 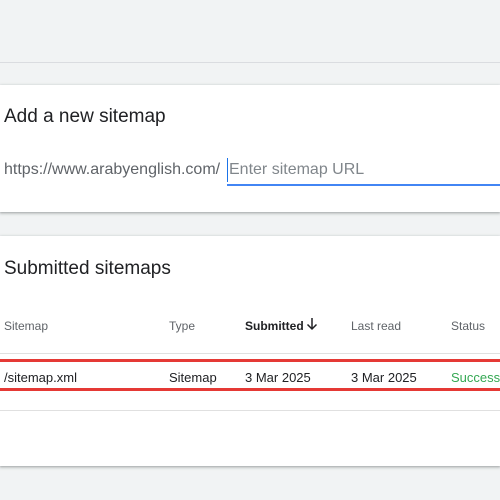 What do you see at coordinates (182, 326) in the screenshot?
I see `column-header-type: Type` at bounding box center [182, 326].